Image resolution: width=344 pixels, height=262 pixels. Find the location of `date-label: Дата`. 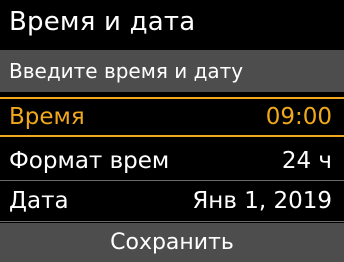

date-label: Дата is located at coordinates (39, 201).